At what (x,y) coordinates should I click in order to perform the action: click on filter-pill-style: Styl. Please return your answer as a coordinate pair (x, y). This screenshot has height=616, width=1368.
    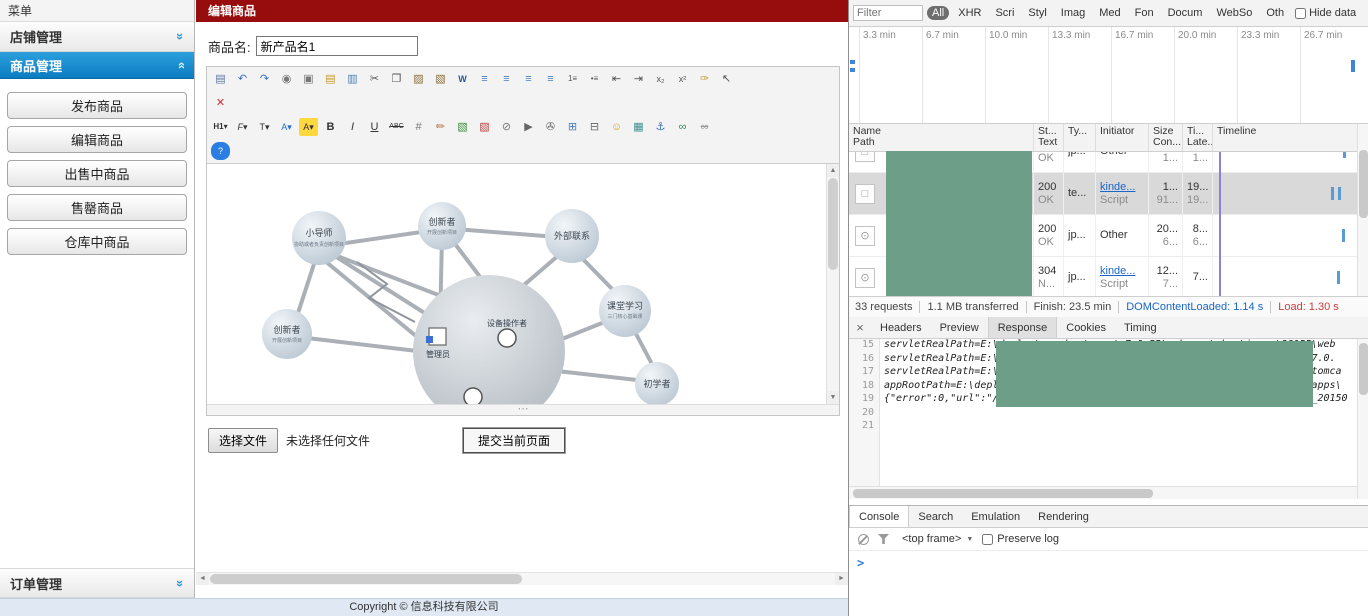
    Looking at the image, I should click on (1037, 13).